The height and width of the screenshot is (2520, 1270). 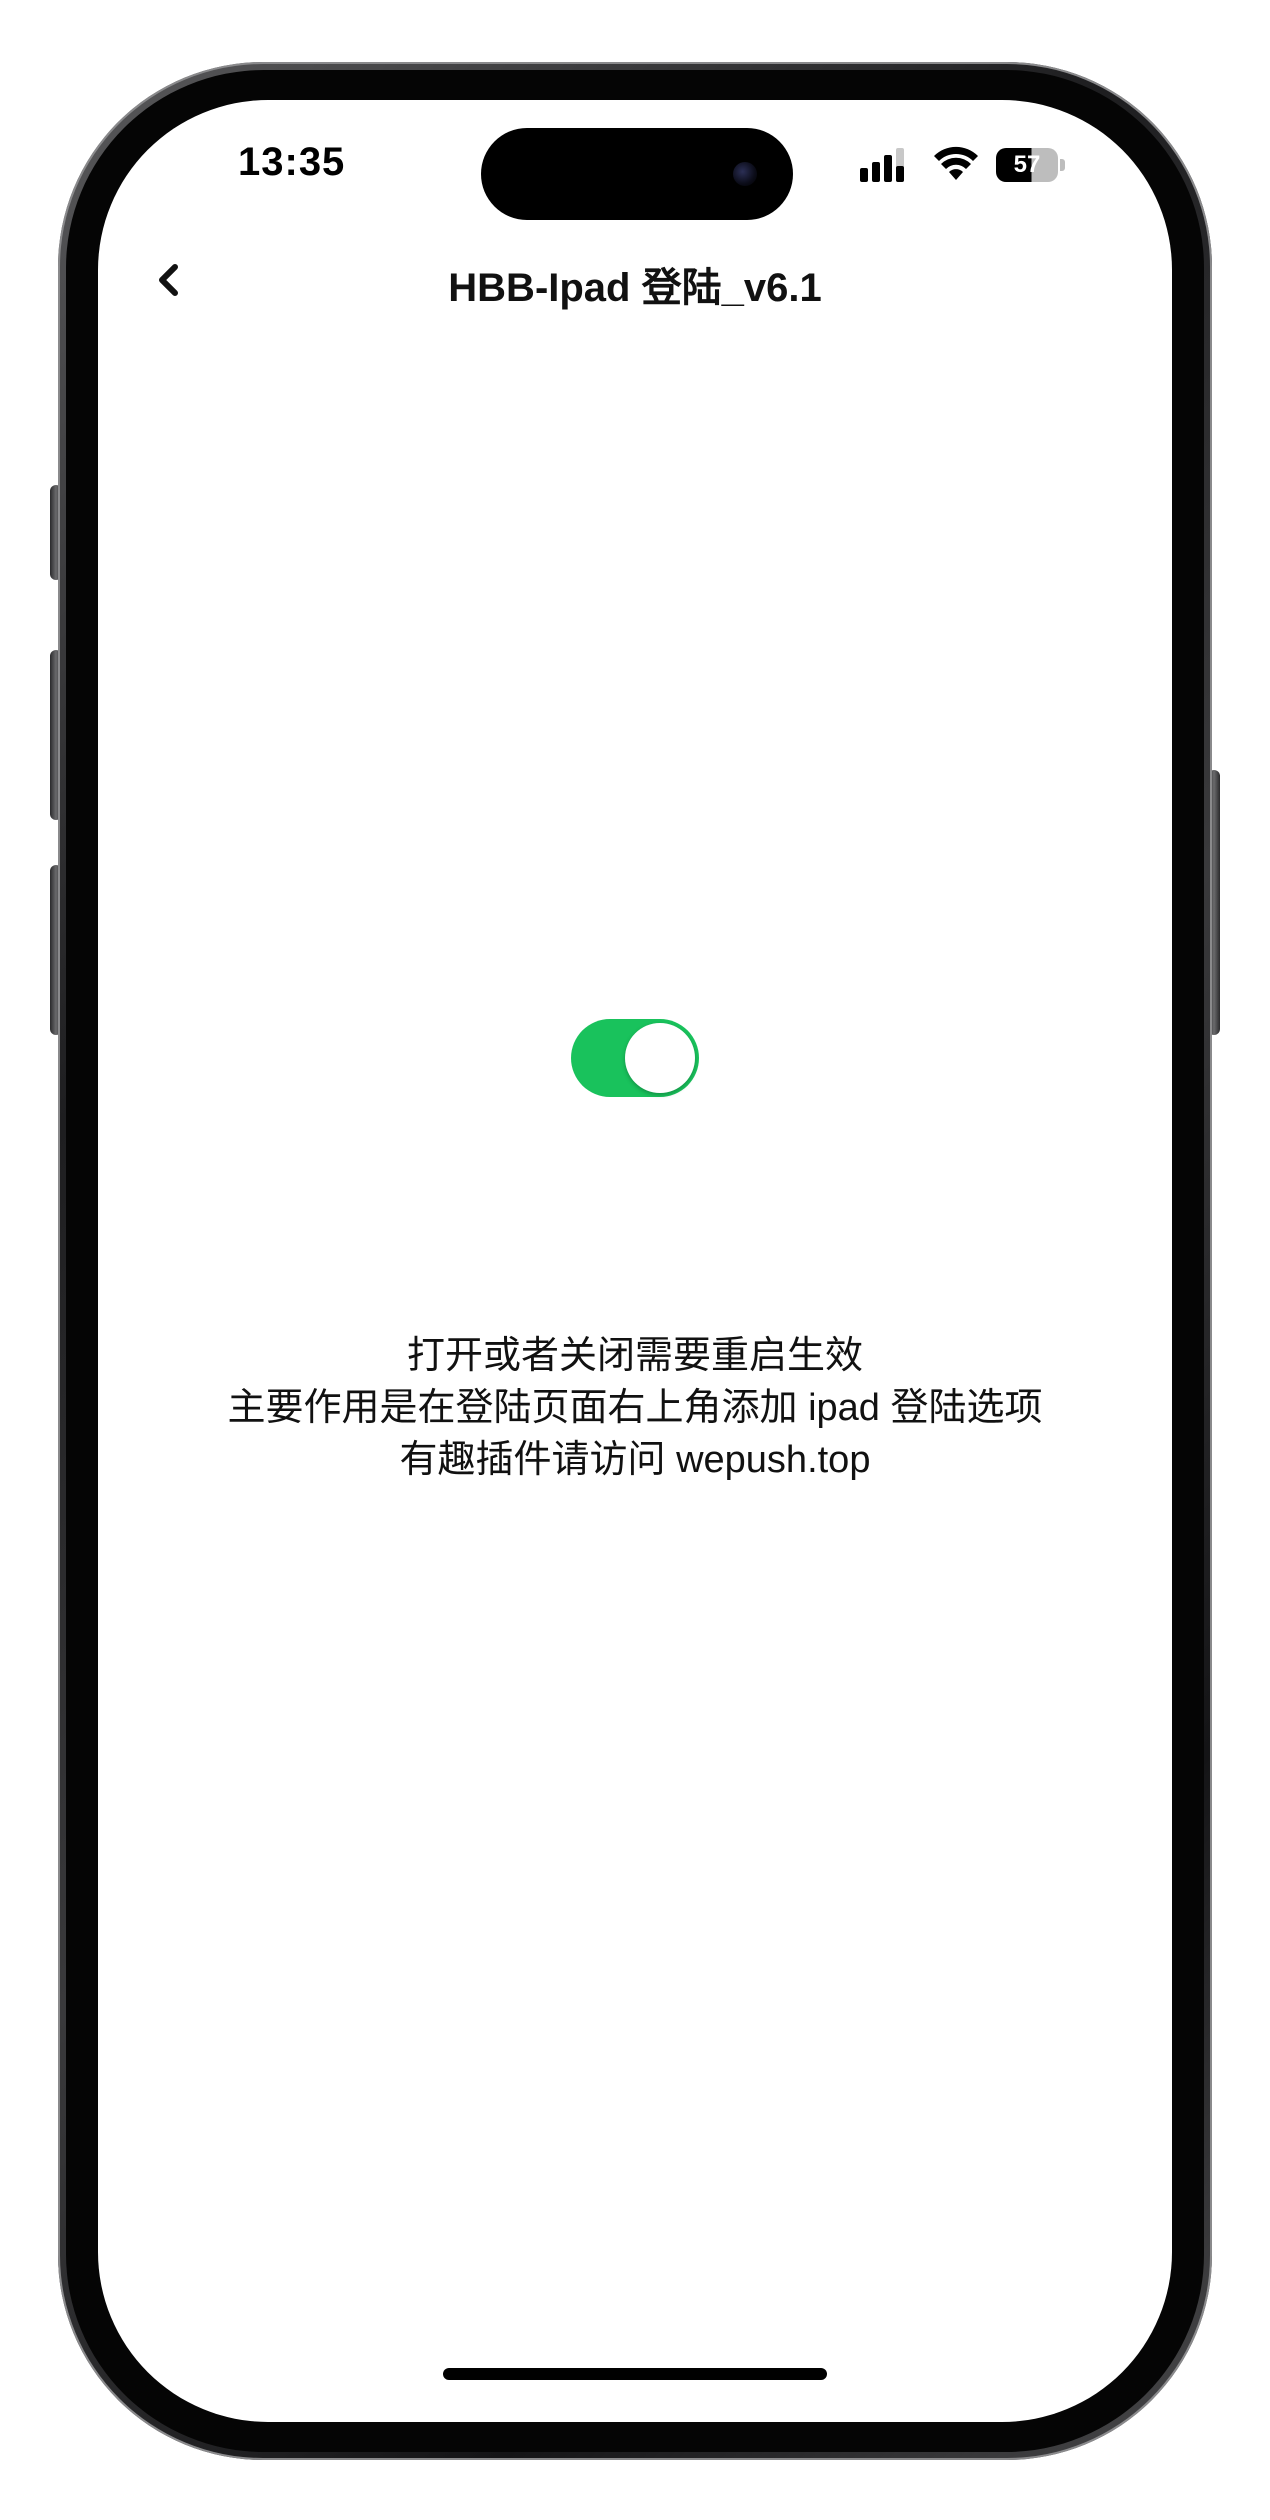 I want to click on signal-icon, so click(x=882, y=165).